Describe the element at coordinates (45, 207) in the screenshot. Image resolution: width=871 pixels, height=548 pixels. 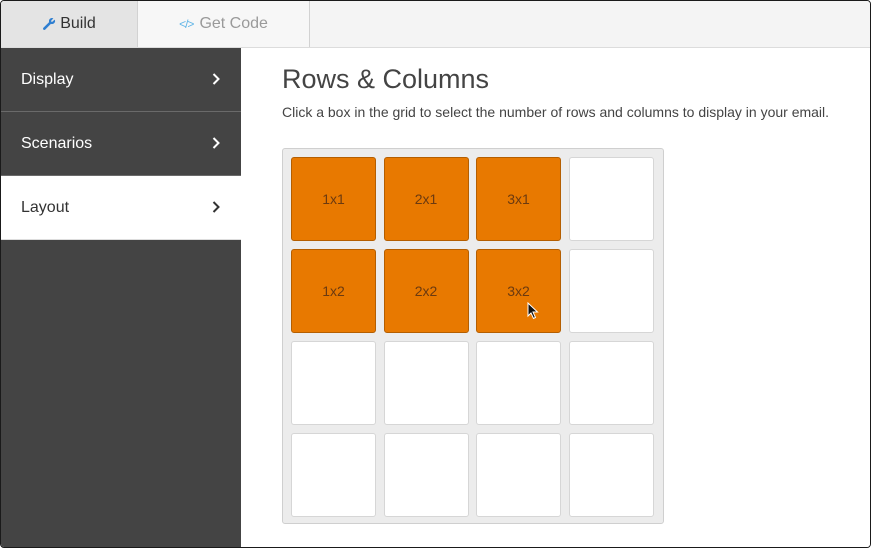
I see `sidebar-item-label: Layout` at that location.